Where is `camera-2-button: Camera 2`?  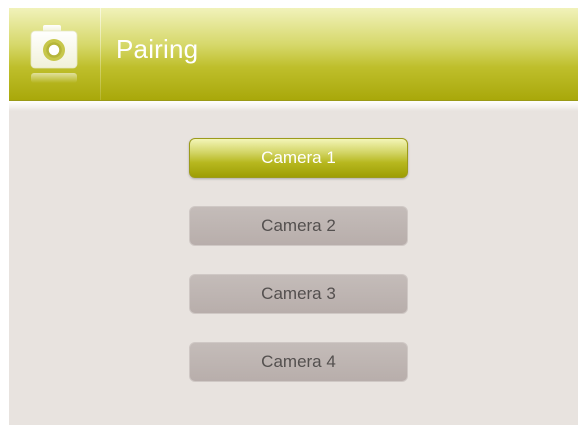 camera-2-button: Camera 2 is located at coordinates (298, 226).